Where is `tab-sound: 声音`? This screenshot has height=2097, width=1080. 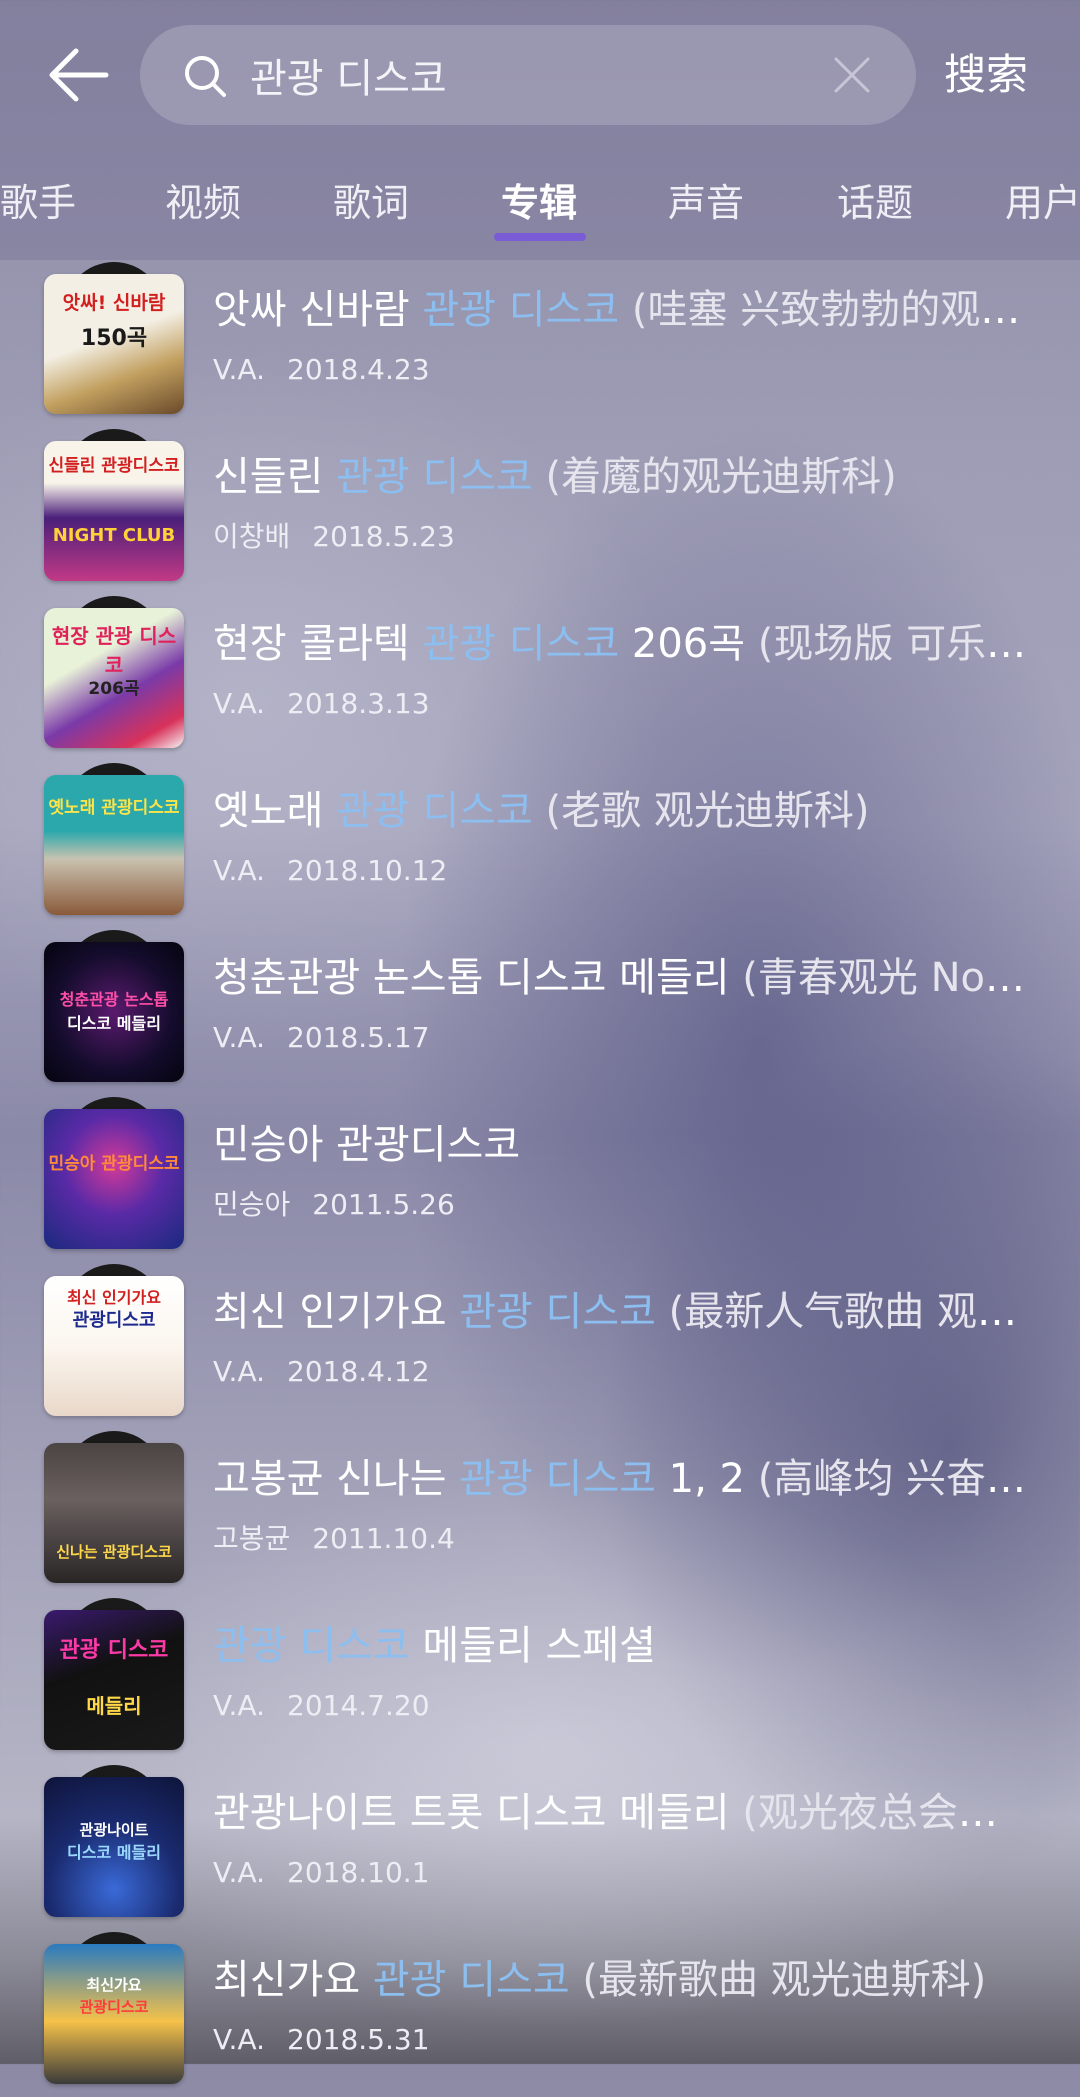
tab-sound: 声音 is located at coordinates (706, 203).